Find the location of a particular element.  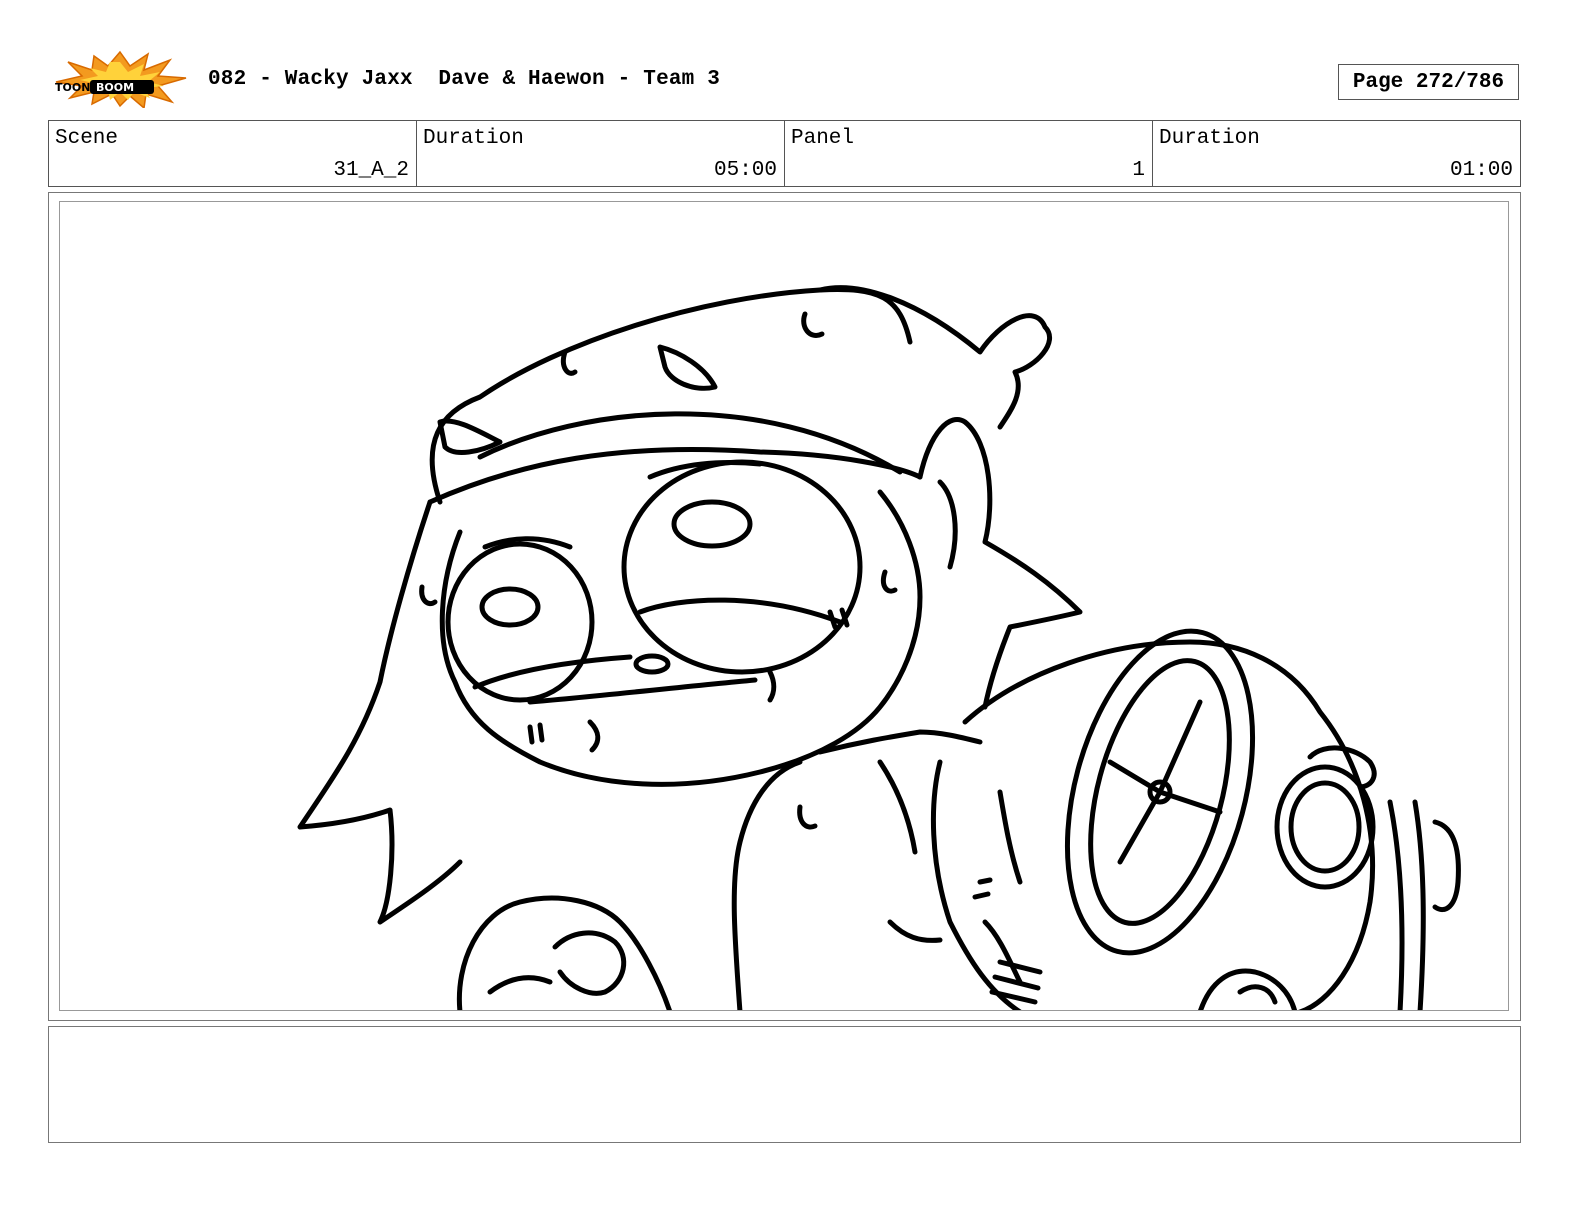

scene-duration-cell: Duration 05:00 is located at coordinates (601, 153).